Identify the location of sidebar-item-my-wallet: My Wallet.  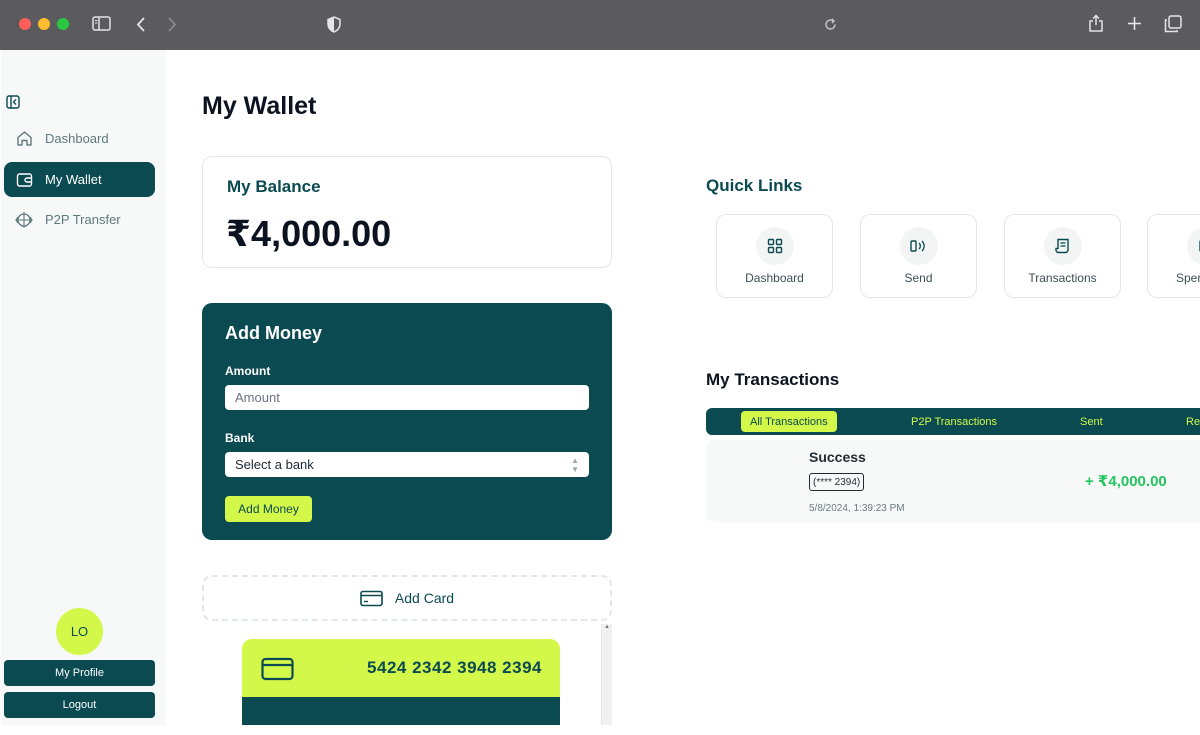
(79, 179).